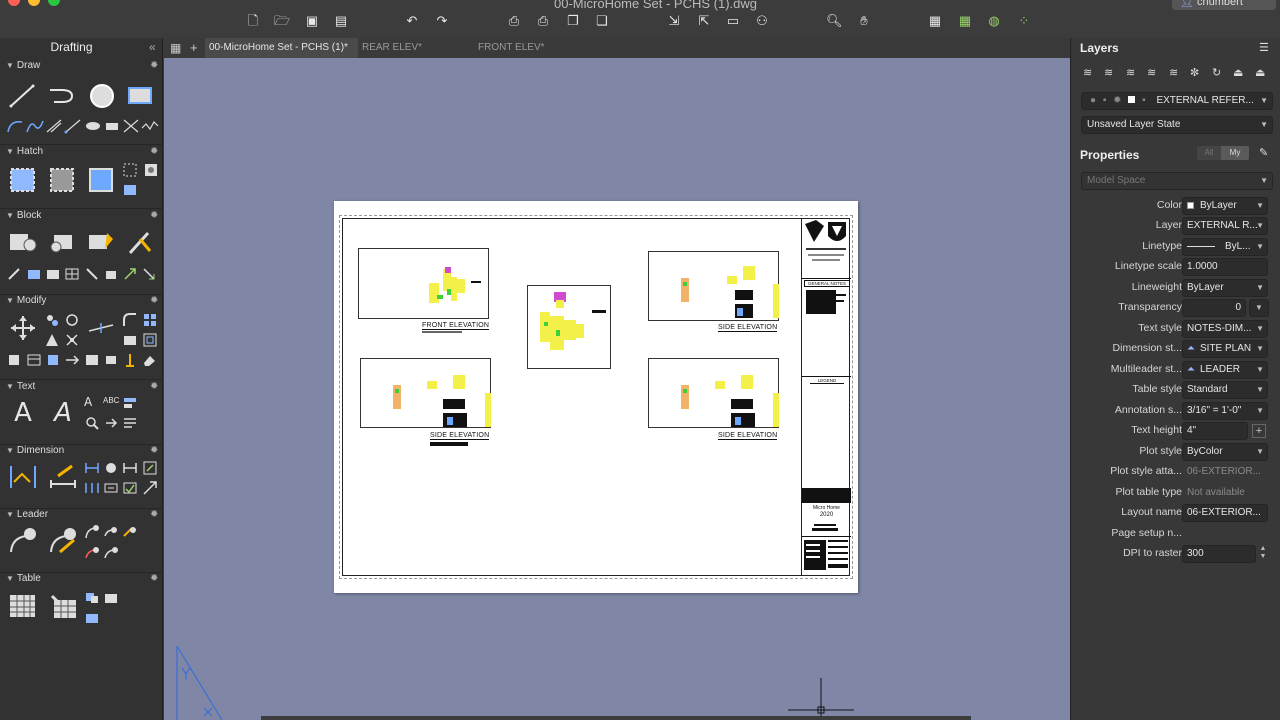 This screenshot has height=720, width=1280. Describe the element at coordinates (532, 48) in the screenshot. I see `tab-front-elev: FRONT ELEV*` at that location.